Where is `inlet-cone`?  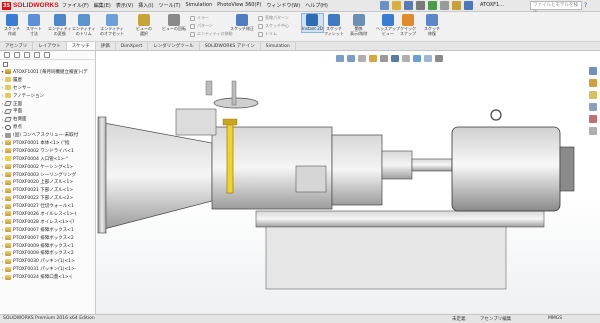 inlet-cone is located at coordinates (158, 176).